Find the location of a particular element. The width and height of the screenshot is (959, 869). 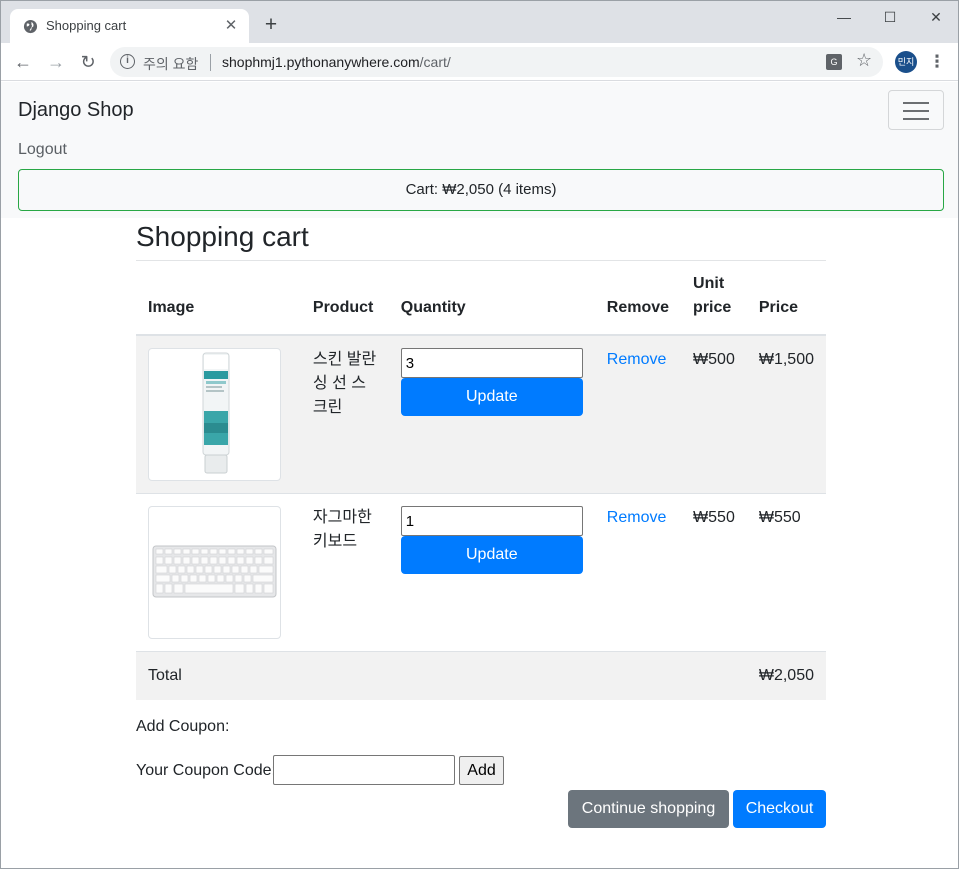

url-path: /cart/ is located at coordinates (435, 62).